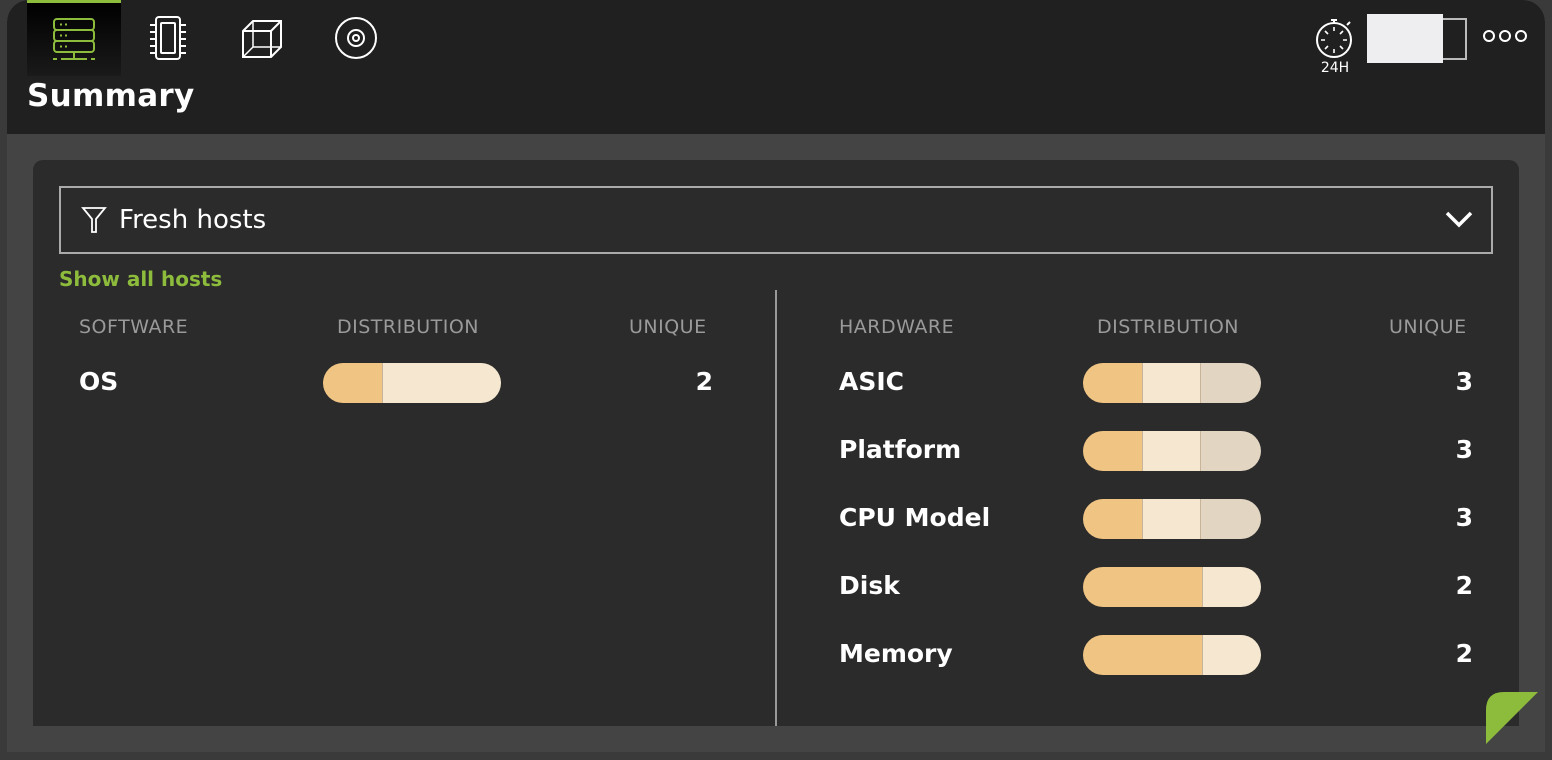 This screenshot has width=1552, height=760. Describe the element at coordinates (704, 381) in the screenshot. I see `software-unique-count: 2` at that location.